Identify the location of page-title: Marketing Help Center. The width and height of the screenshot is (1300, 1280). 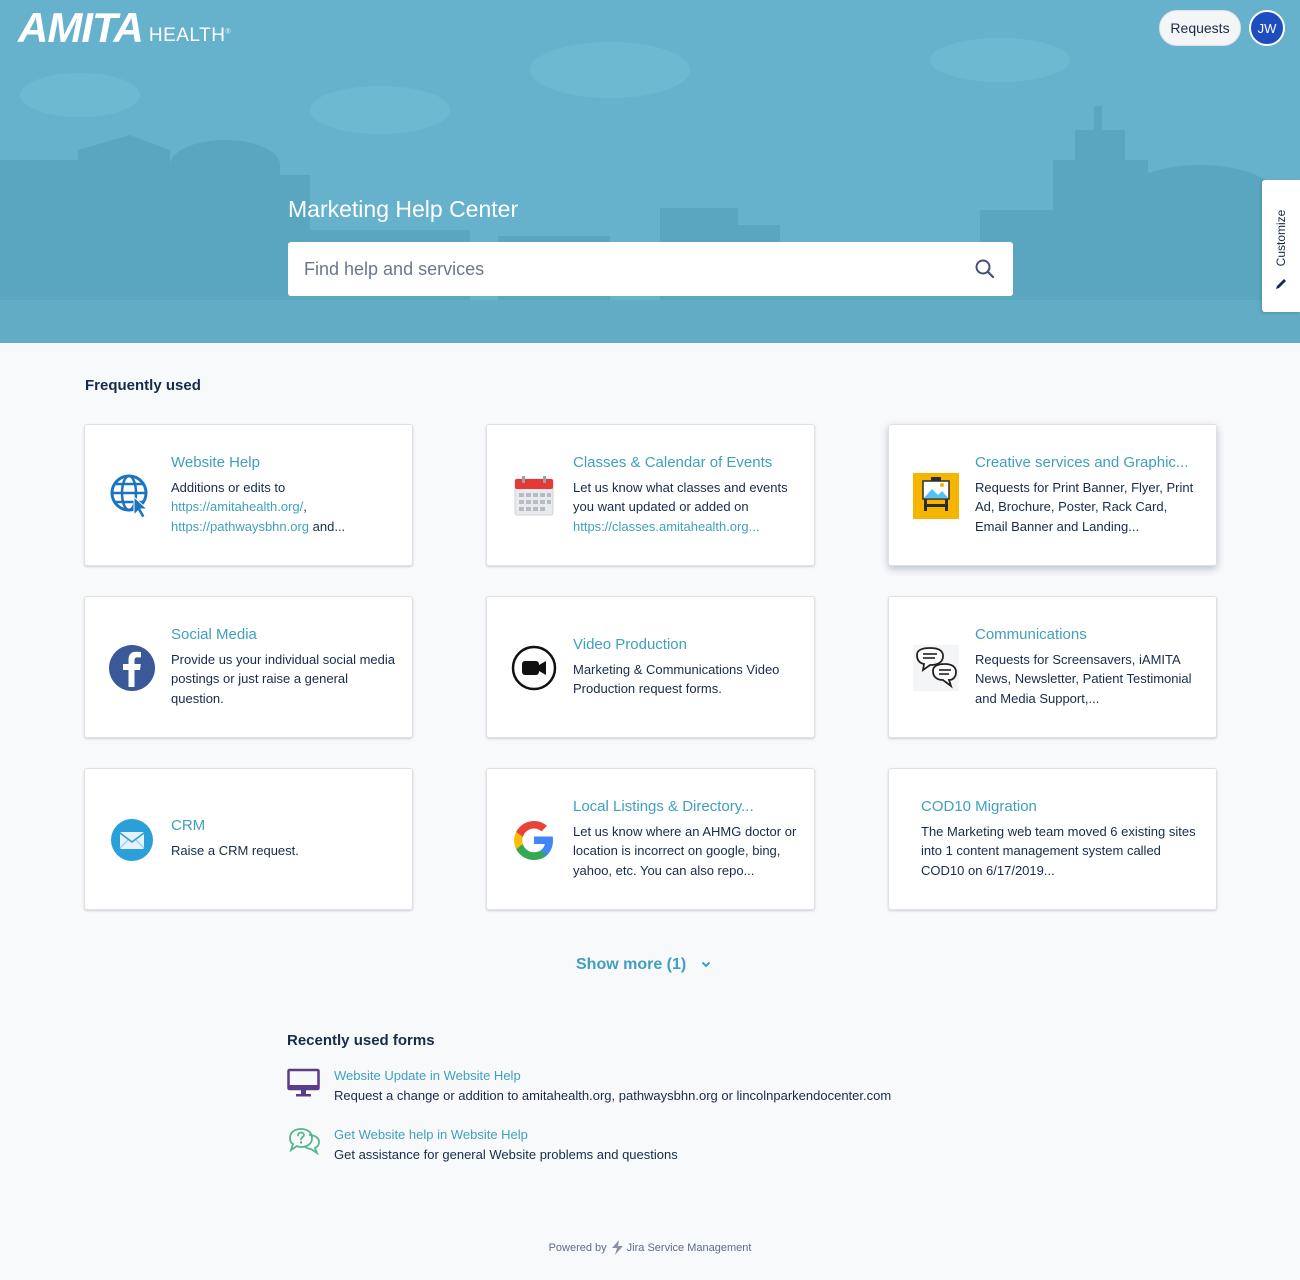
(403, 209).